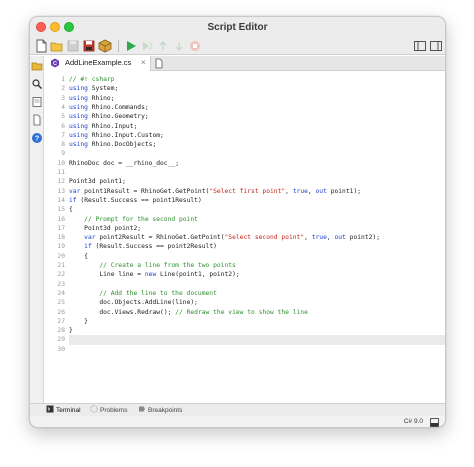 The width and height of the screenshot is (474, 467). I want to click on line-number: 21, so click(61, 265).